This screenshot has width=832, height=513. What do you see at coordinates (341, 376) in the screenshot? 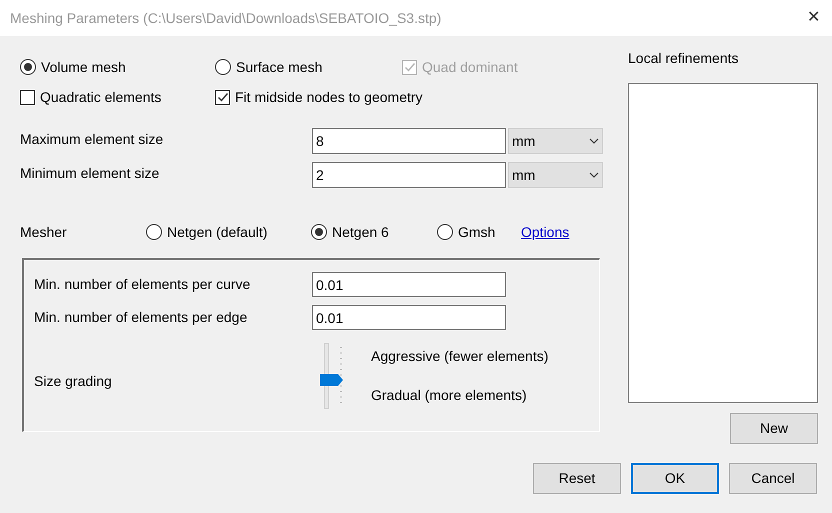
I see `tick-marks-icon` at bounding box center [341, 376].